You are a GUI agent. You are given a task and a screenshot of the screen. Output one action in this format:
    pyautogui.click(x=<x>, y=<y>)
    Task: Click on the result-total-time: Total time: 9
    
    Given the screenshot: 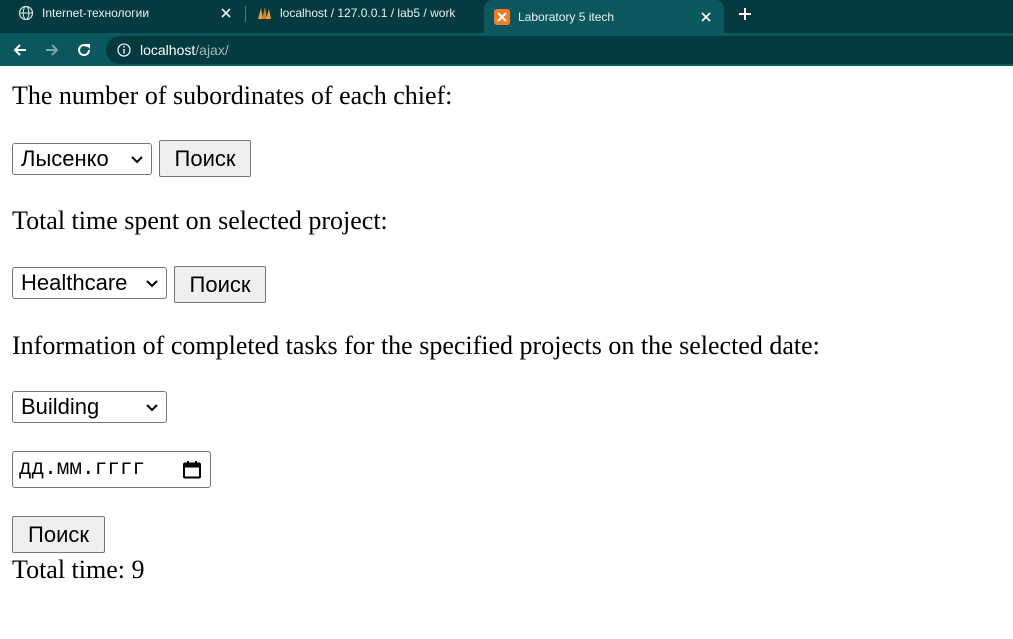 What is the action you would take?
    pyautogui.click(x=78, y=569)
    